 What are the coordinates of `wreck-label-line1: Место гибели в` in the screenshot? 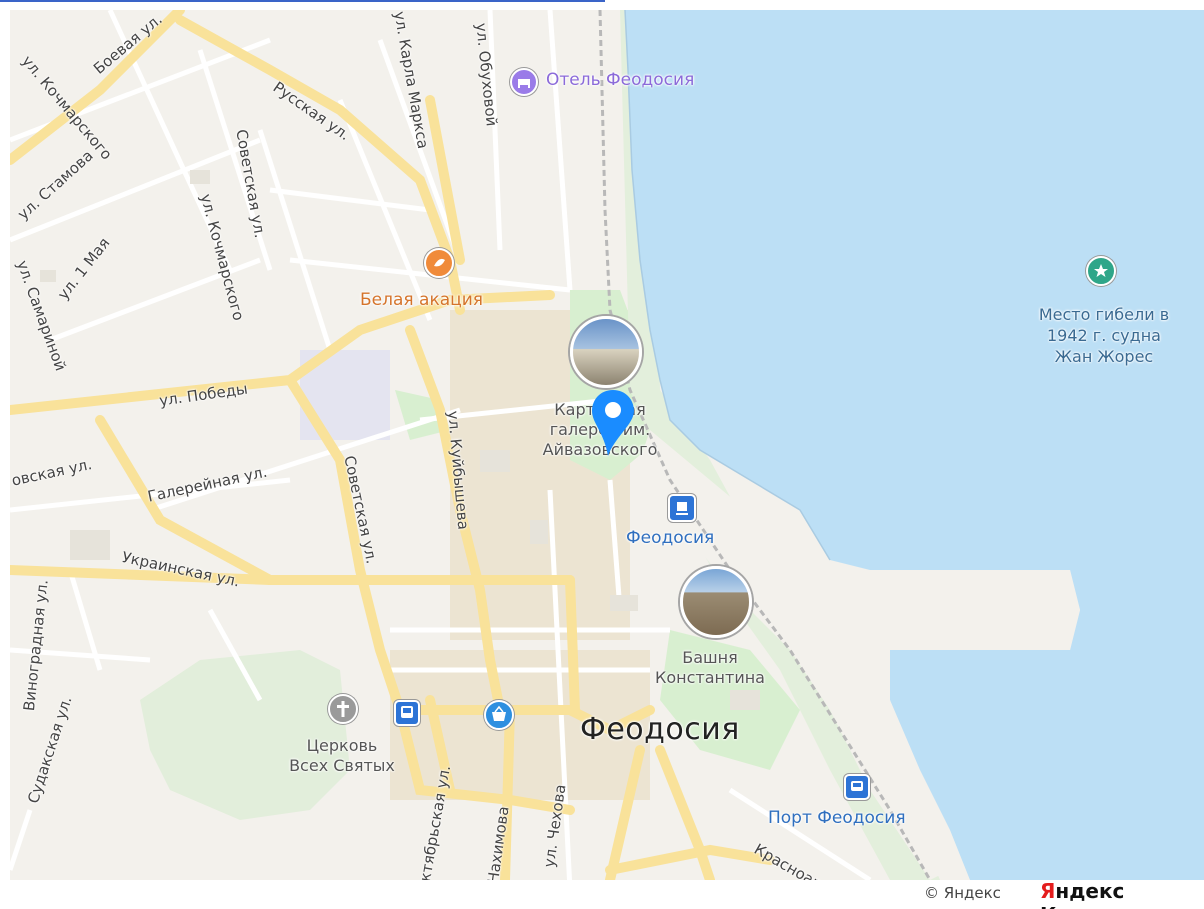 It's located at (1104, 314).